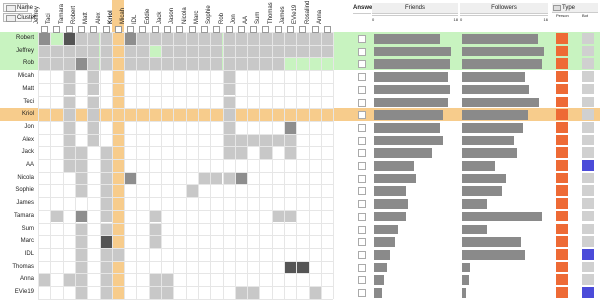  What do you see at coordinates (17, 203) in the screenshot?
I see `row-label: James` at bounding box center [17, 203].